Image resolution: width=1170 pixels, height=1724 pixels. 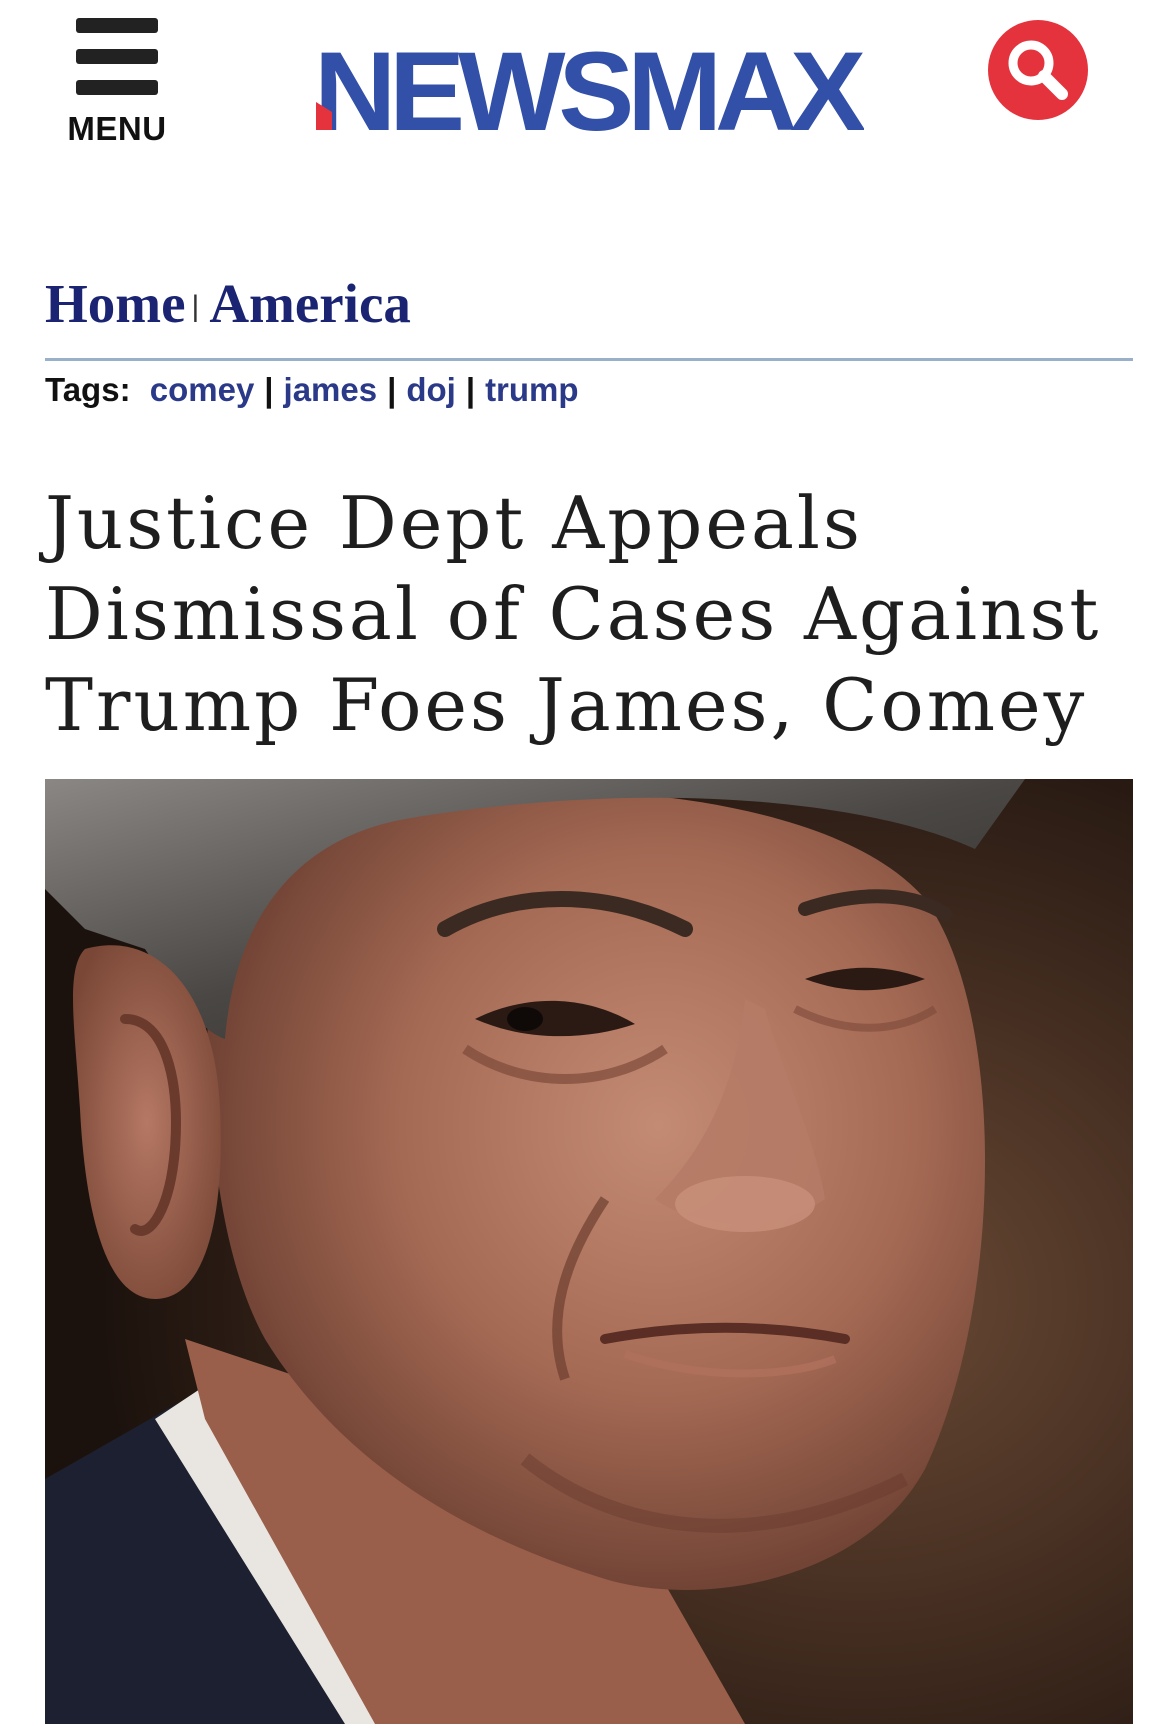 What do you see at coordinates (573, 614) in the screenshot?
I see `headline-line: Dismissal of Cases Against` at bounding box center [573, 614].